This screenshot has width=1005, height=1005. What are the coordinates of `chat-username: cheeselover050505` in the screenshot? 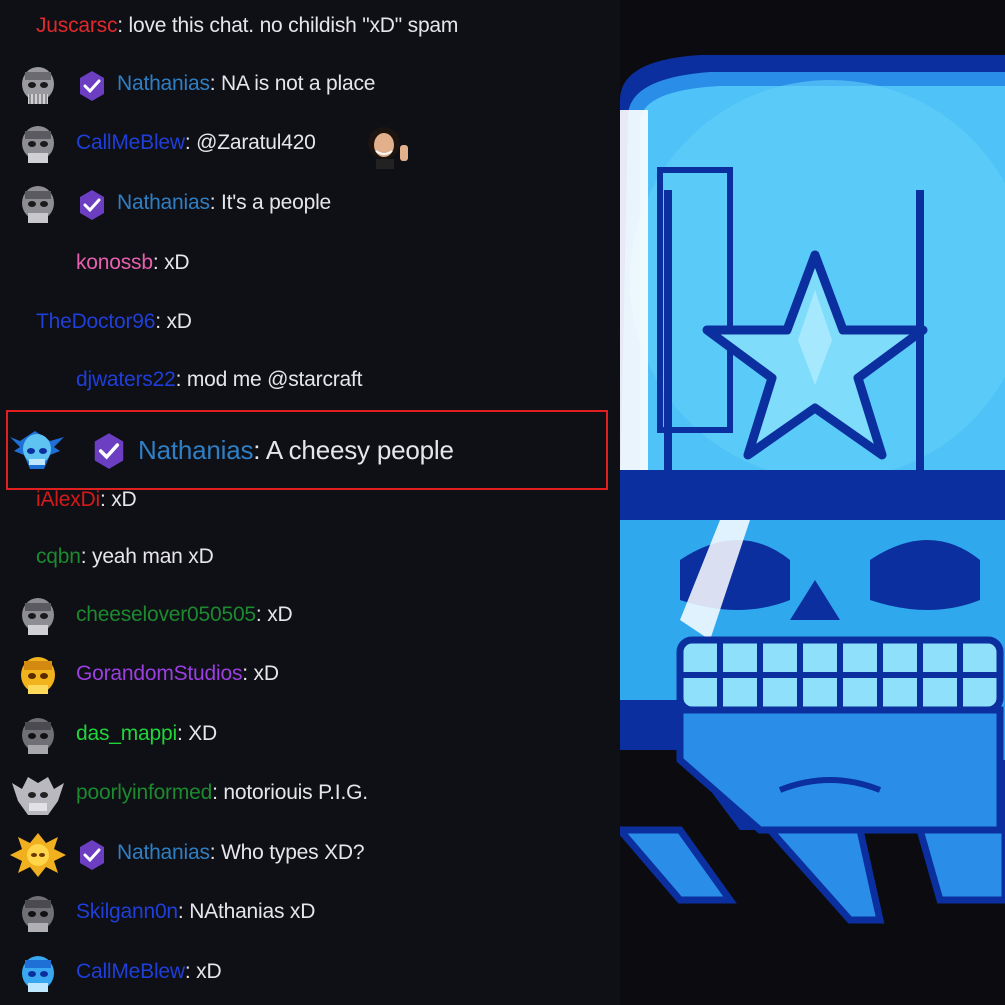 It's located at (166, 614).